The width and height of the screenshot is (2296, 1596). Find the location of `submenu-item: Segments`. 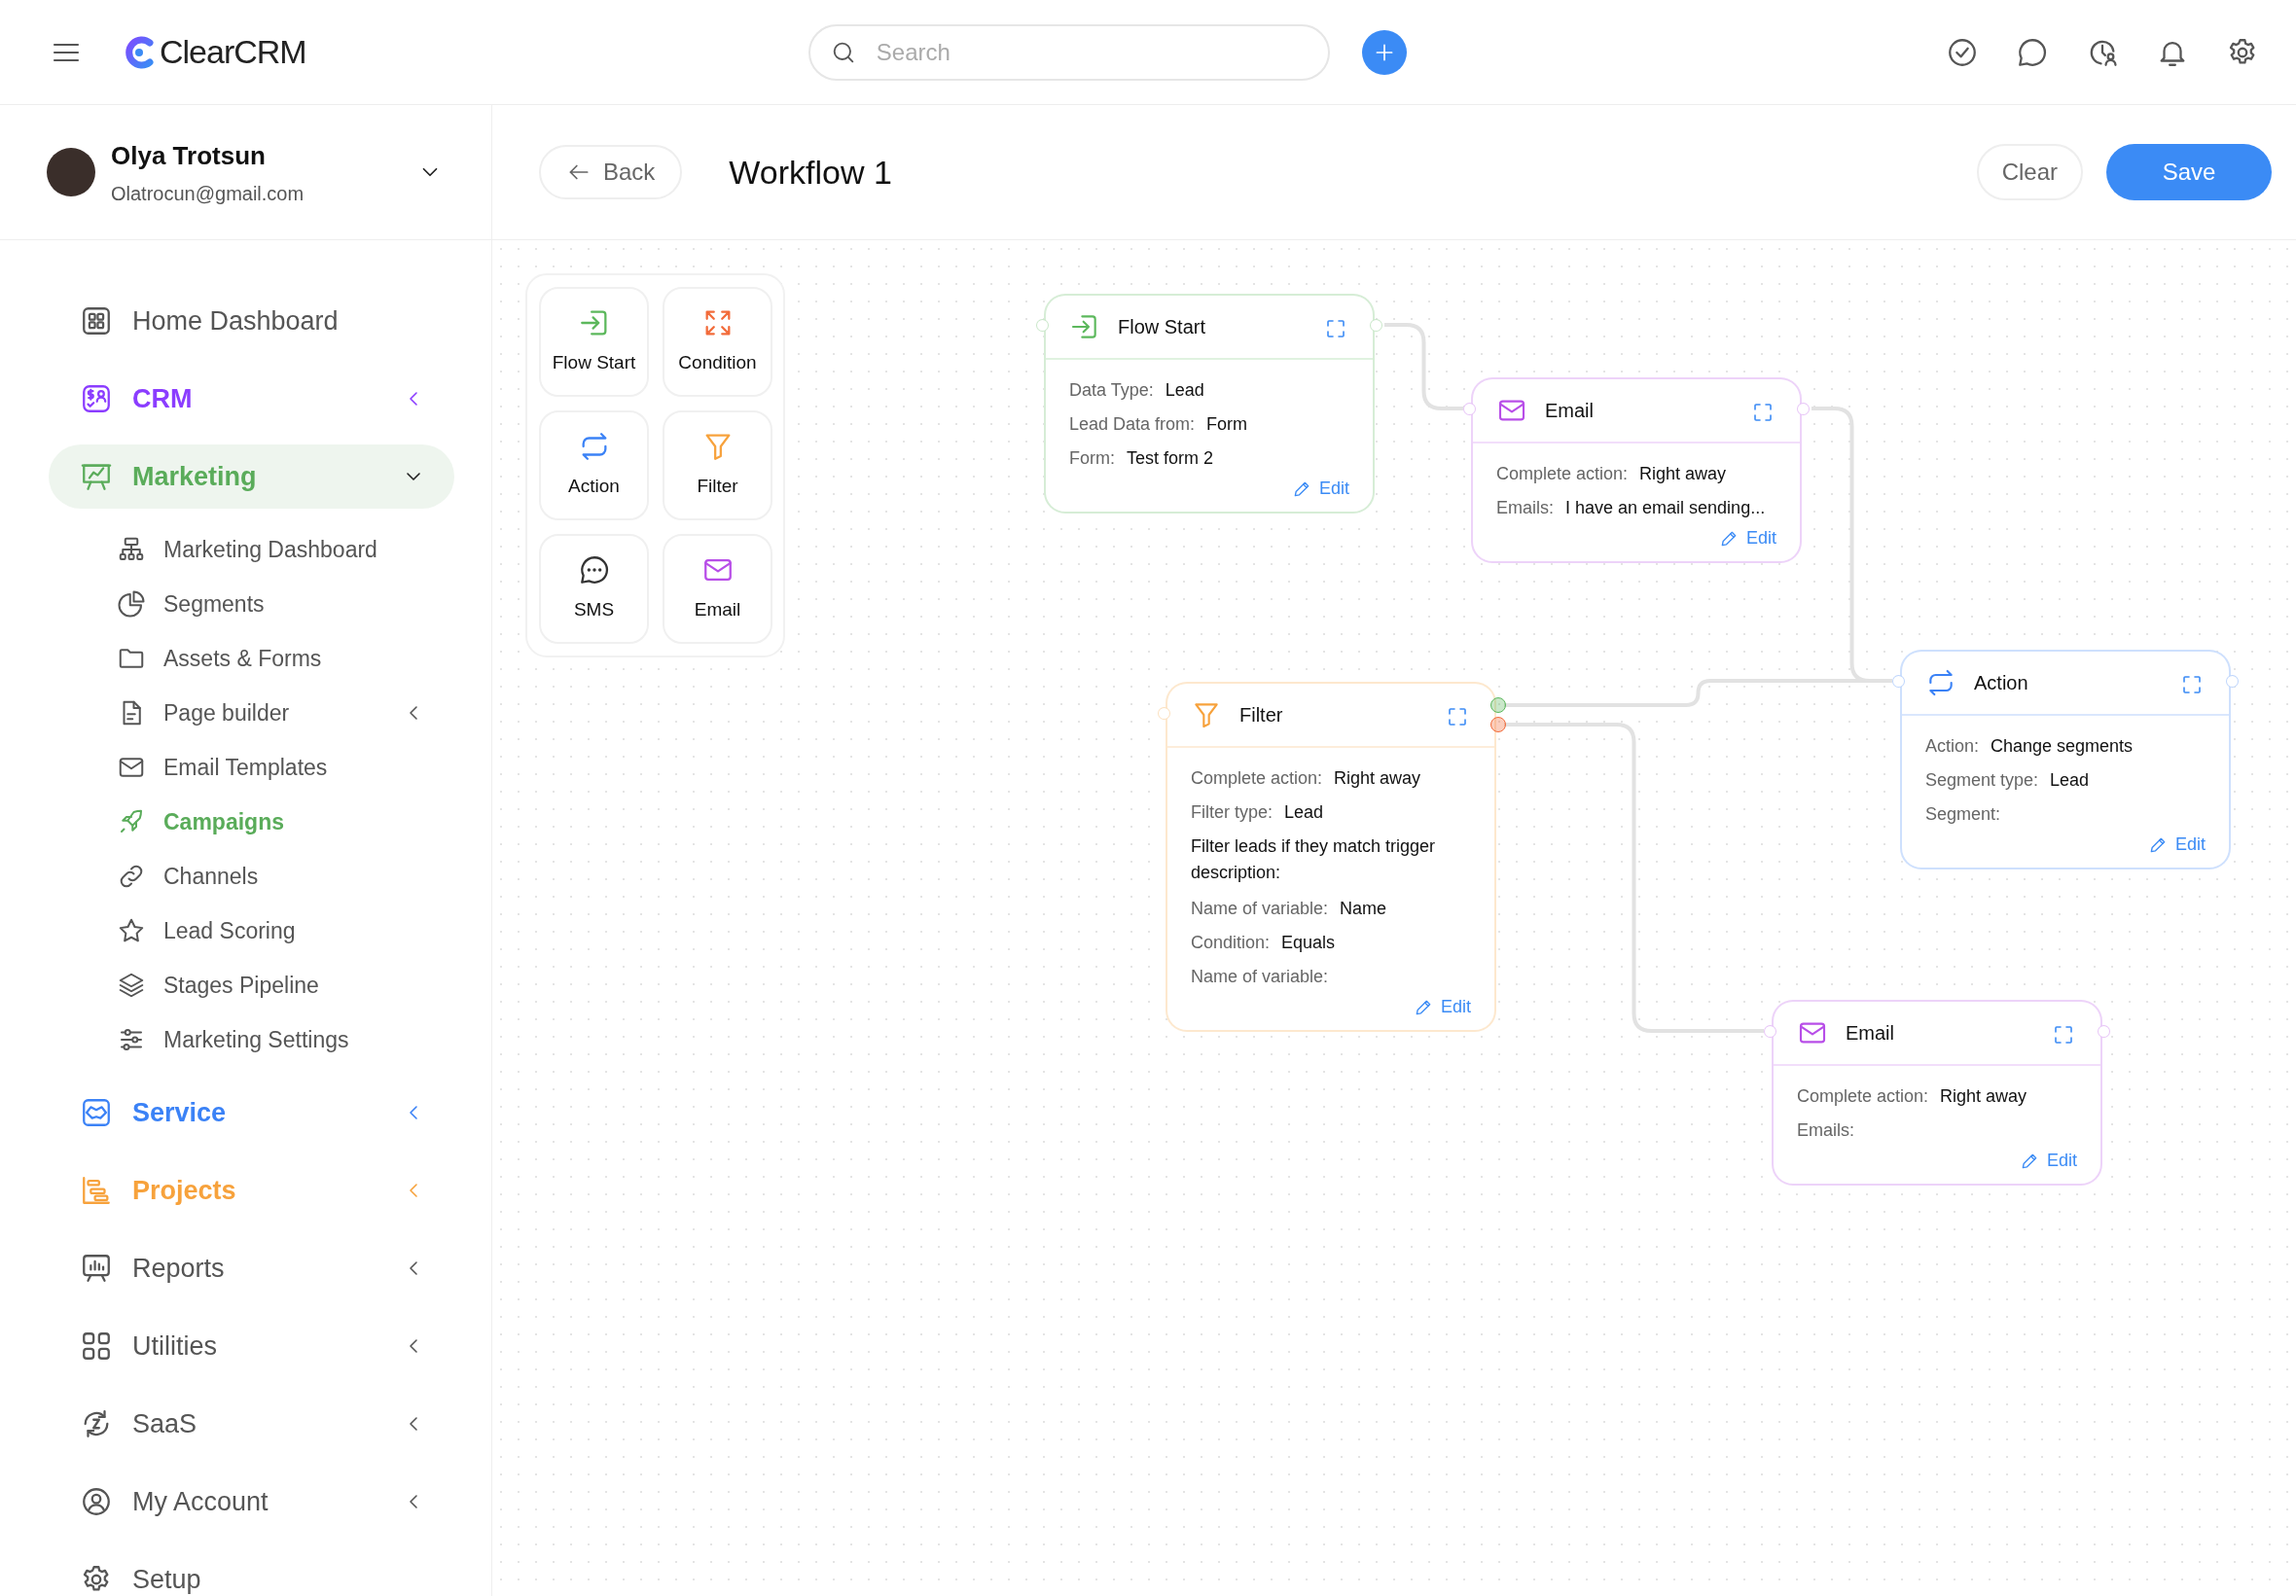

submenu-item: Segments is located at coordinates (285, 604).